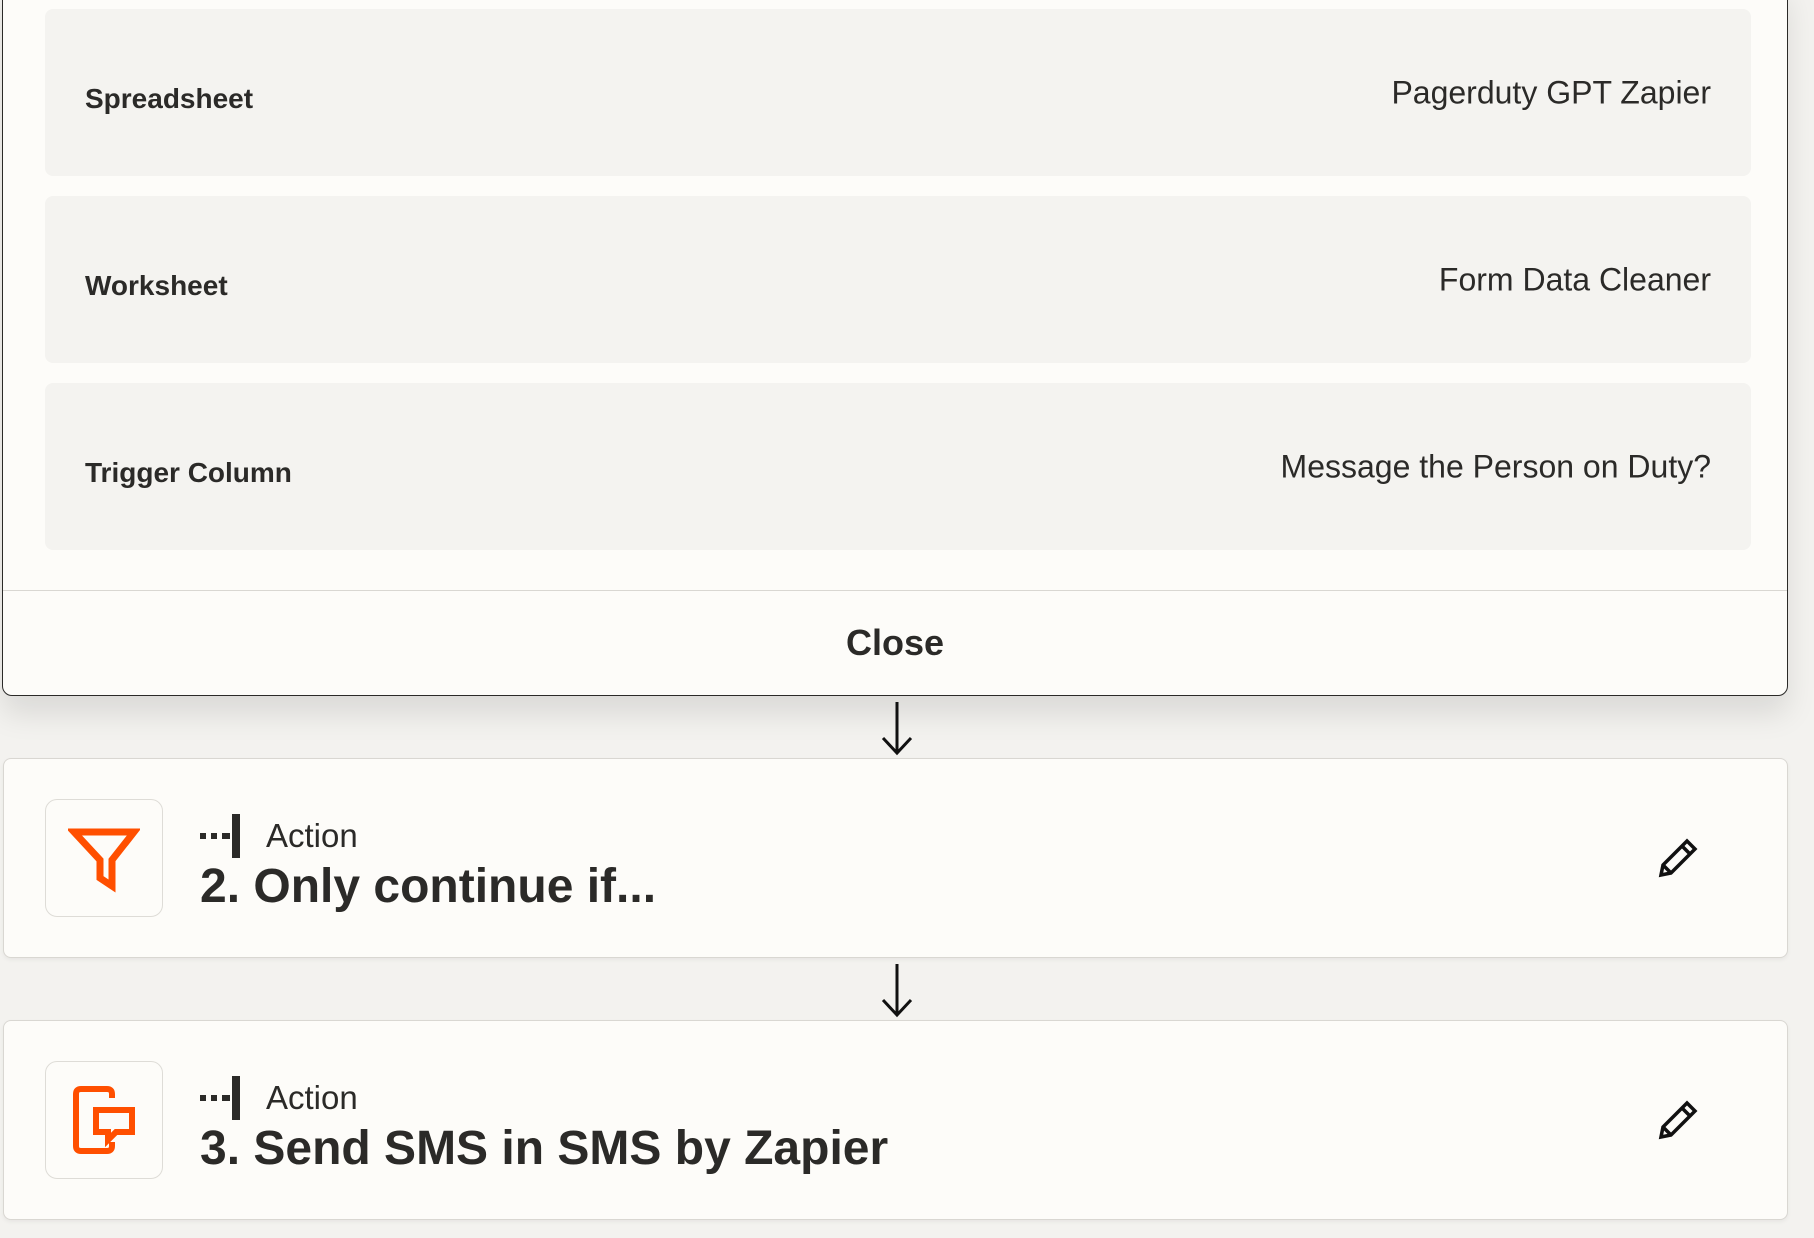  I want to click on close-button: Close, so click(895, 643).